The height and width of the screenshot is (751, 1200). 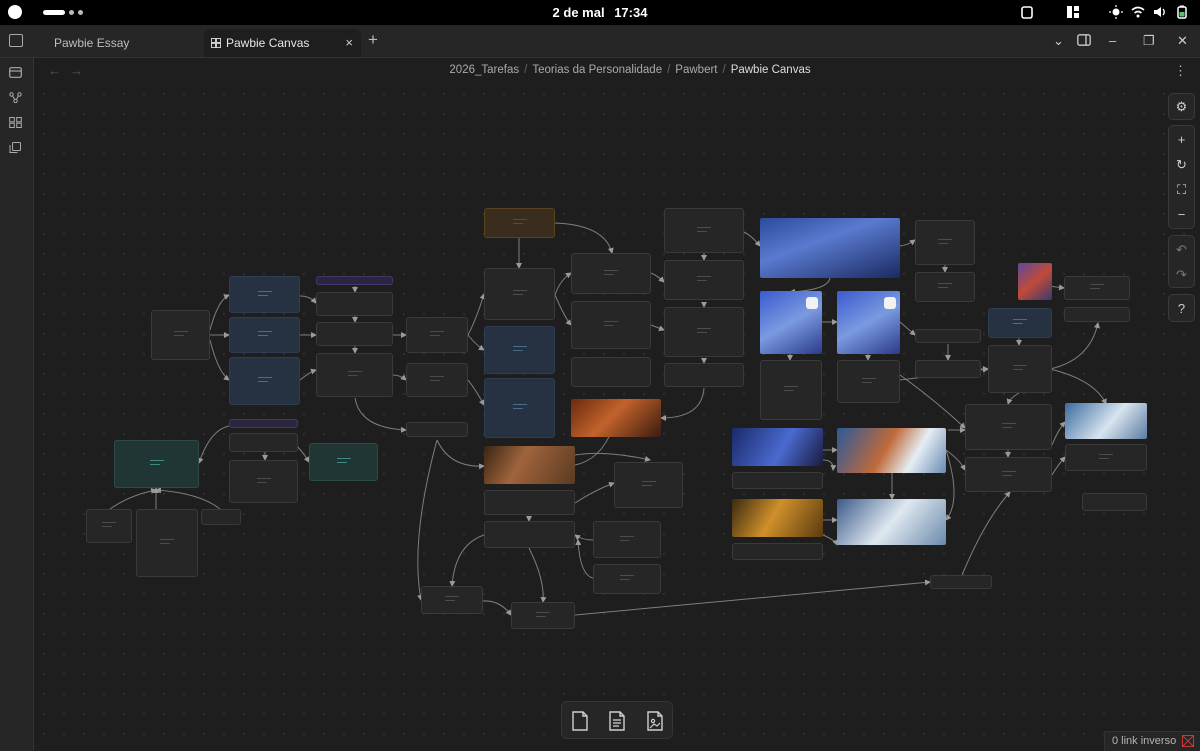 What do you see at coordinates (1181, 214) in the screenshot?
I see `zoom-out-button: −` at bounding box center [1181, 214].